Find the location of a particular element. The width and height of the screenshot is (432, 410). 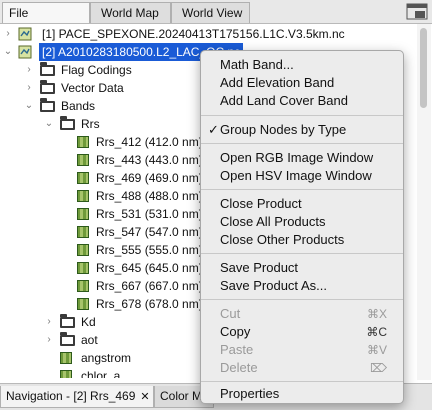

tree-node-band: Rrs_469 (469.0 nm) is located at coordinates (101, 178).